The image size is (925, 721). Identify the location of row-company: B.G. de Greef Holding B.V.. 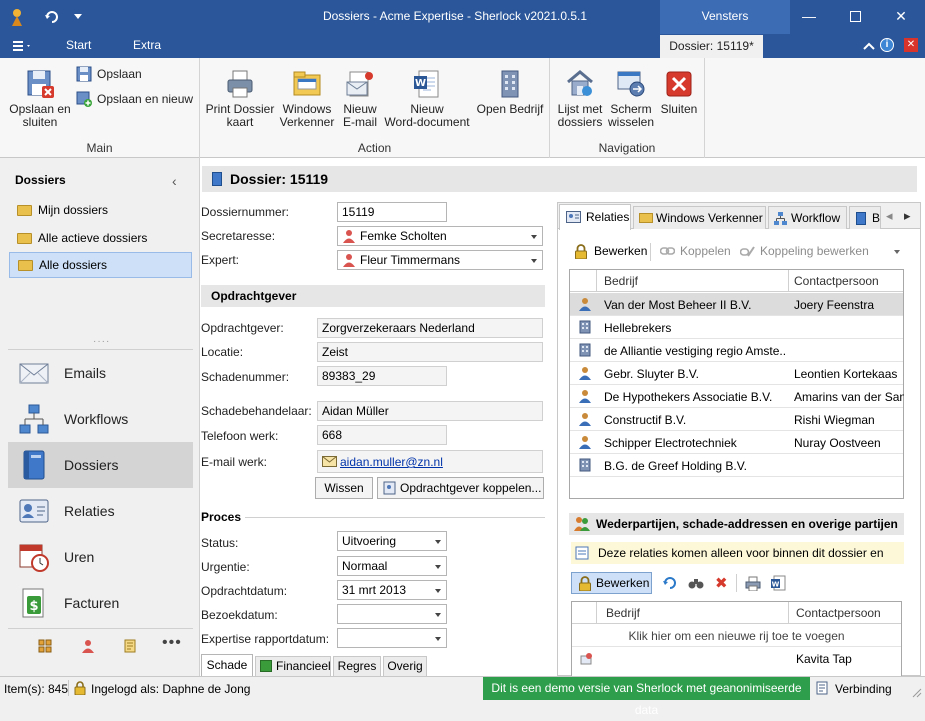
(675, 466).